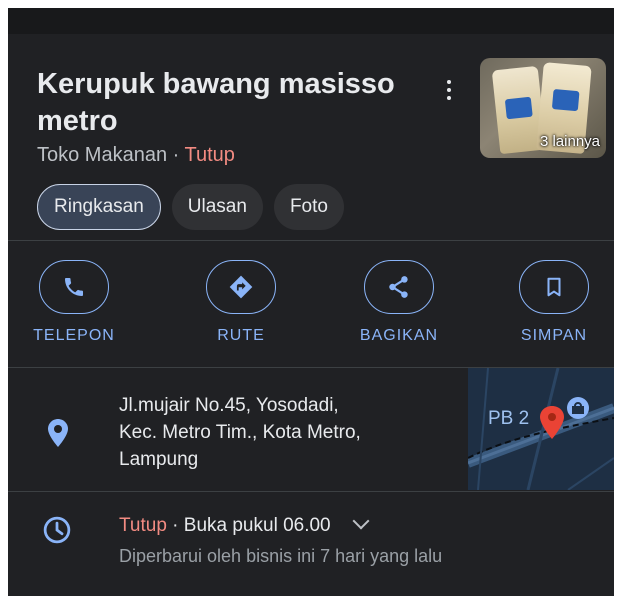  I want to click on hours-summary: Tutup · Buka pukul 06.00, so click(244, 524).